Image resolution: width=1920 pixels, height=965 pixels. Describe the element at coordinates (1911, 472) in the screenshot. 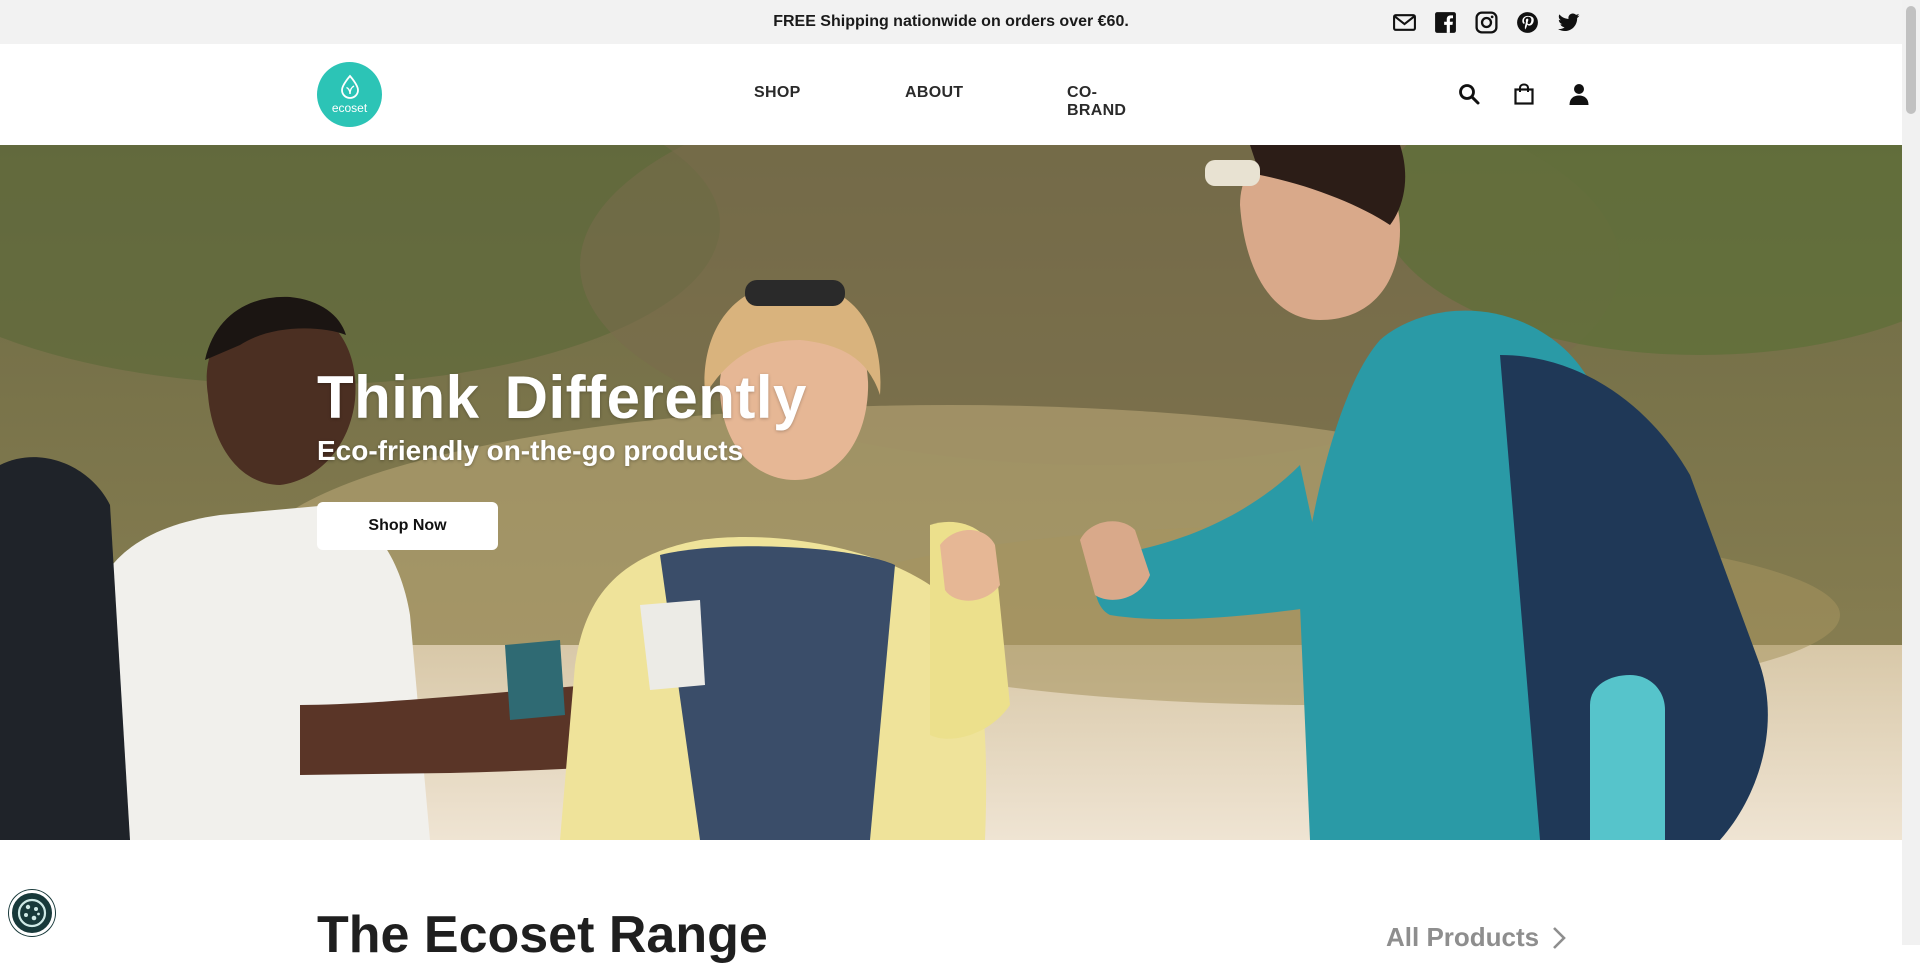

I see `page-scrollbar` at that location.